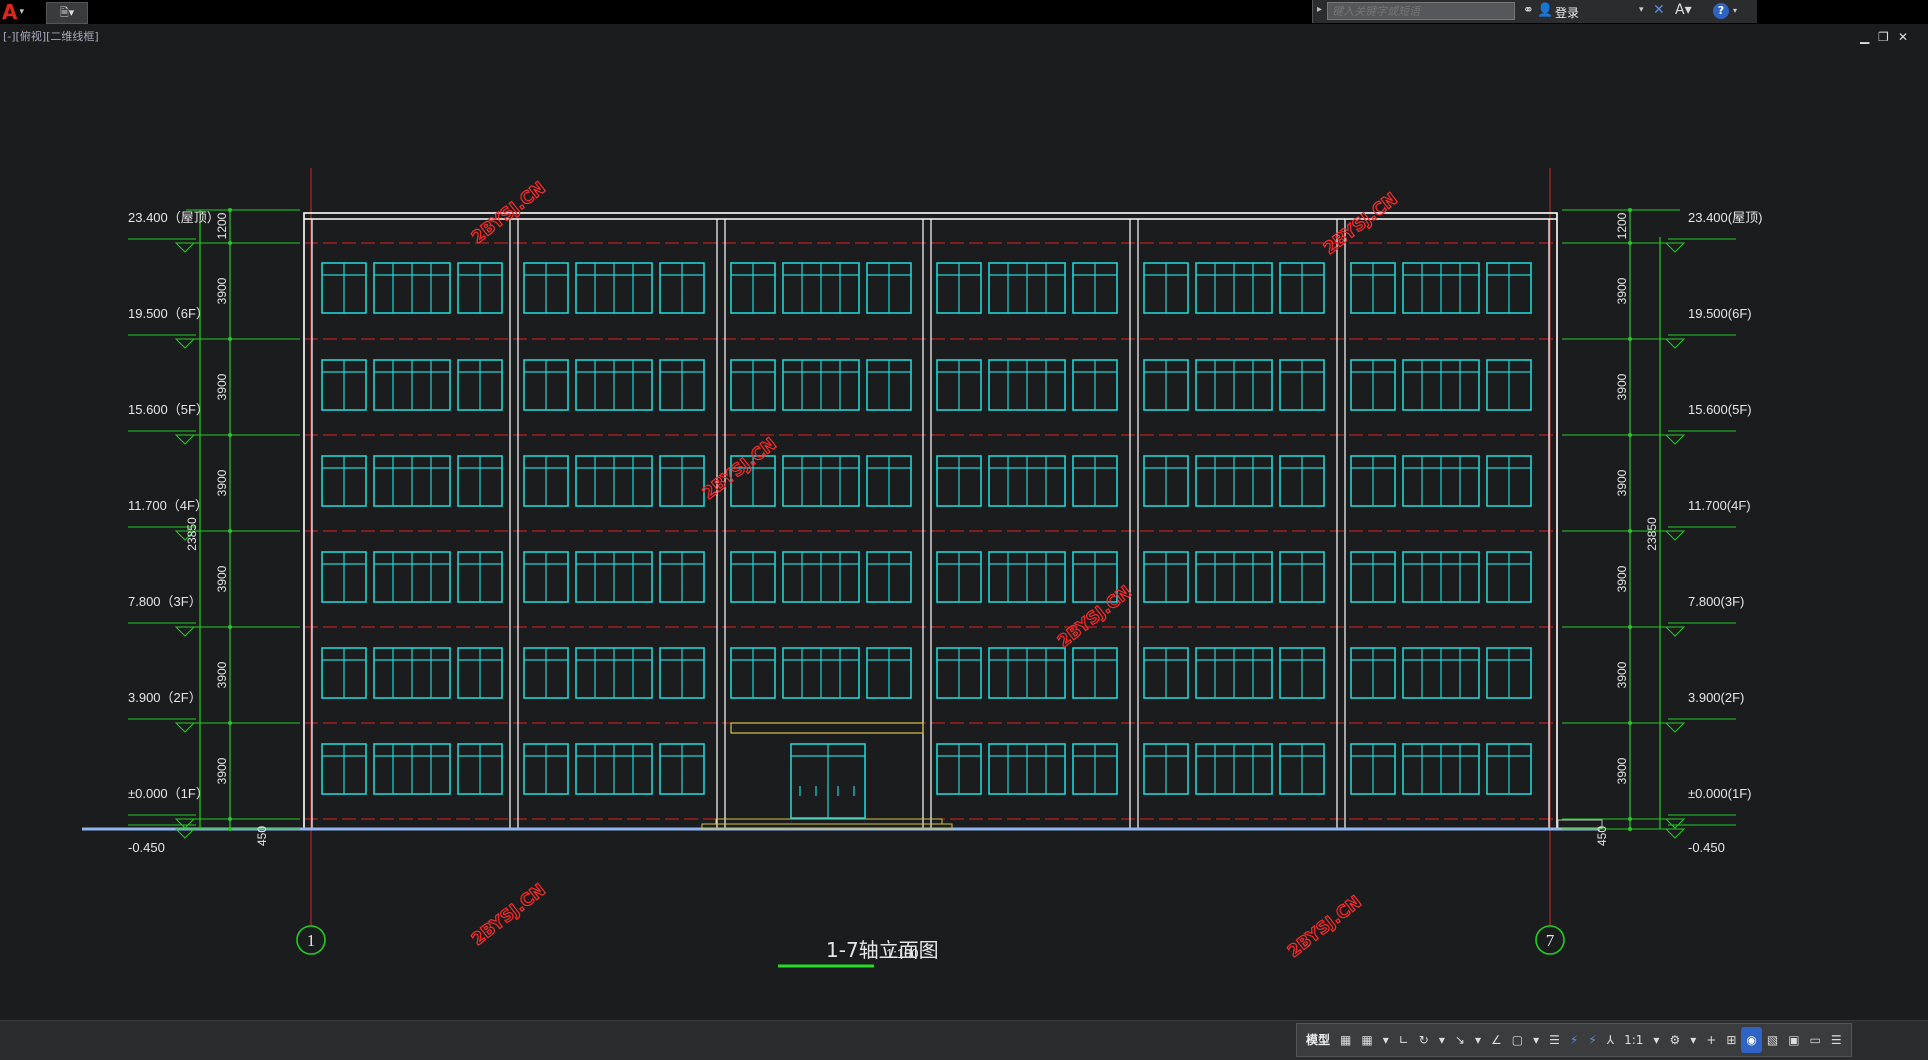  I want to click on level-label-right: 23.400(屋顶), so click(1725, 217).